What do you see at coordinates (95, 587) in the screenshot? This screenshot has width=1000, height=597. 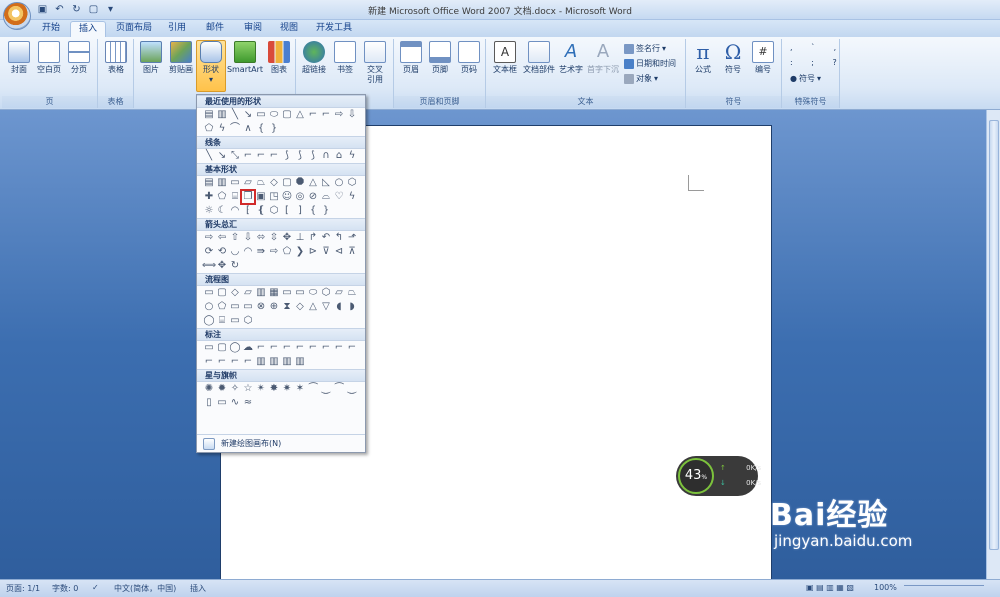 I see `proofing-icon: ✓` at bounding box center [95, 587].